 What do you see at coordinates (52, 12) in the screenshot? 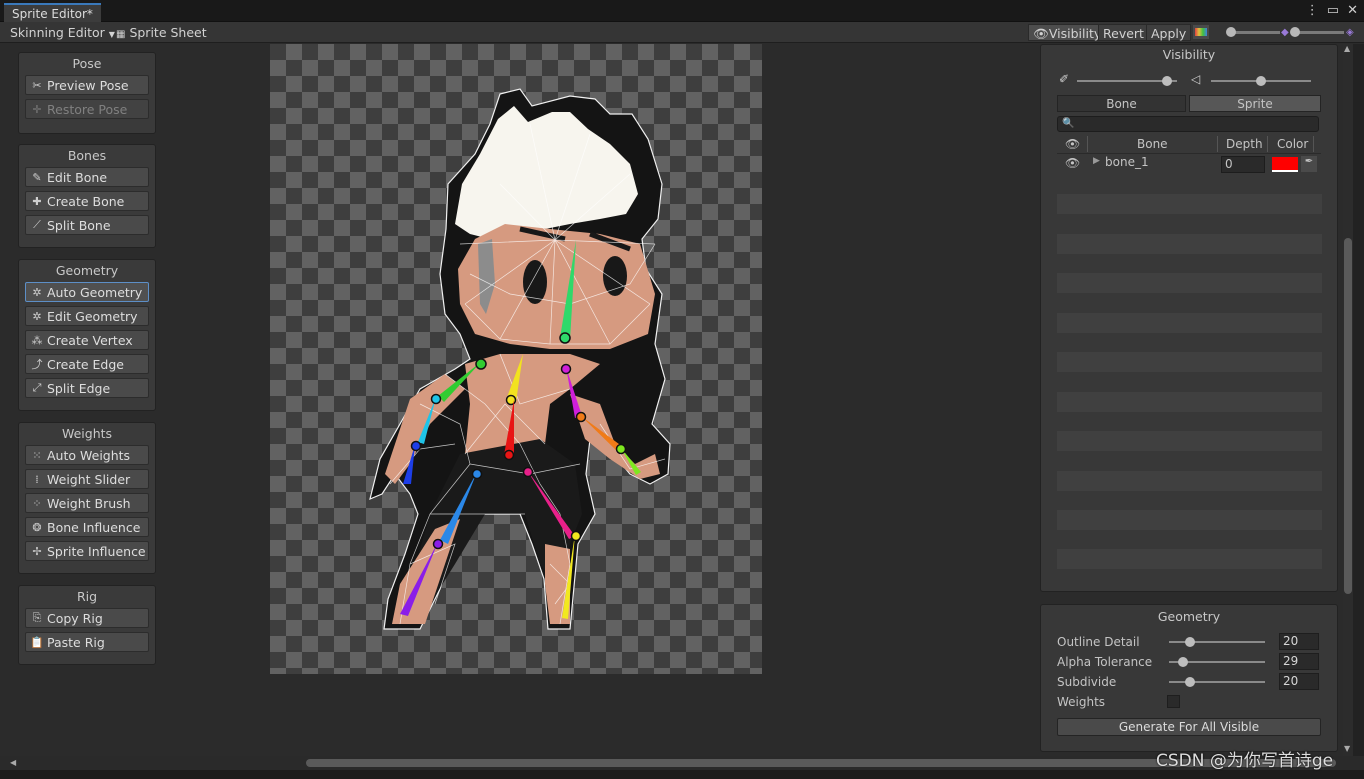
I see `window-tab: Sprite Editor*` at bounding box center [52, 12].